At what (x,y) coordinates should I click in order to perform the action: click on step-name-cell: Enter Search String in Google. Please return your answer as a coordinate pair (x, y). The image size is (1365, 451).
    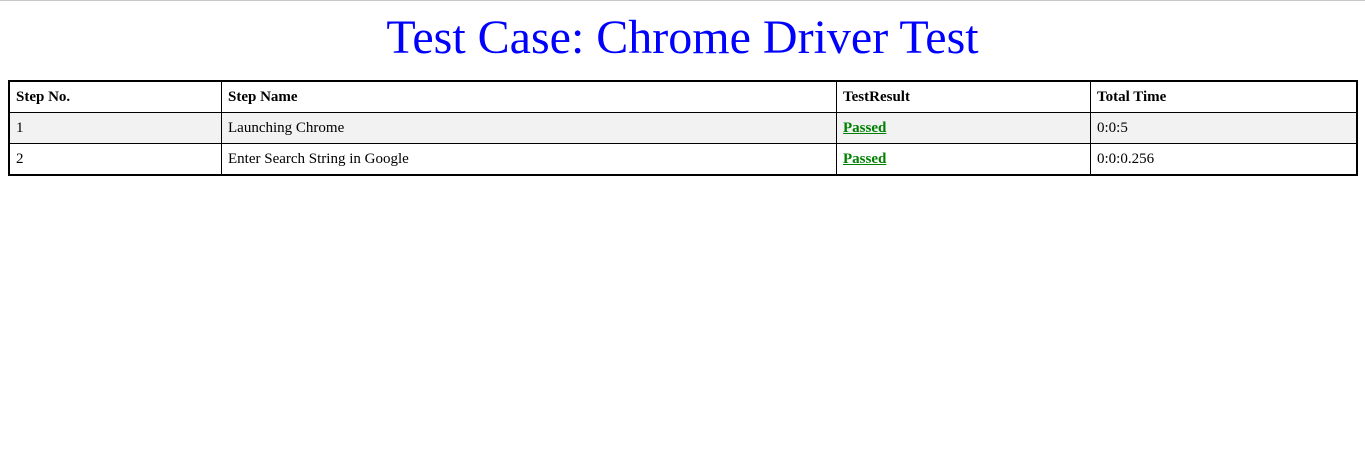
    Looking at the image, I should click on (529, 159).